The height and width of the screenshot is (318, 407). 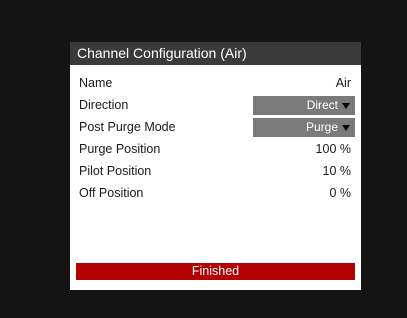 What do you see at coordinates (120, 149) in the screenshot?
I see `purge-position-label: Purge Position` at bounding box center [120, 149].